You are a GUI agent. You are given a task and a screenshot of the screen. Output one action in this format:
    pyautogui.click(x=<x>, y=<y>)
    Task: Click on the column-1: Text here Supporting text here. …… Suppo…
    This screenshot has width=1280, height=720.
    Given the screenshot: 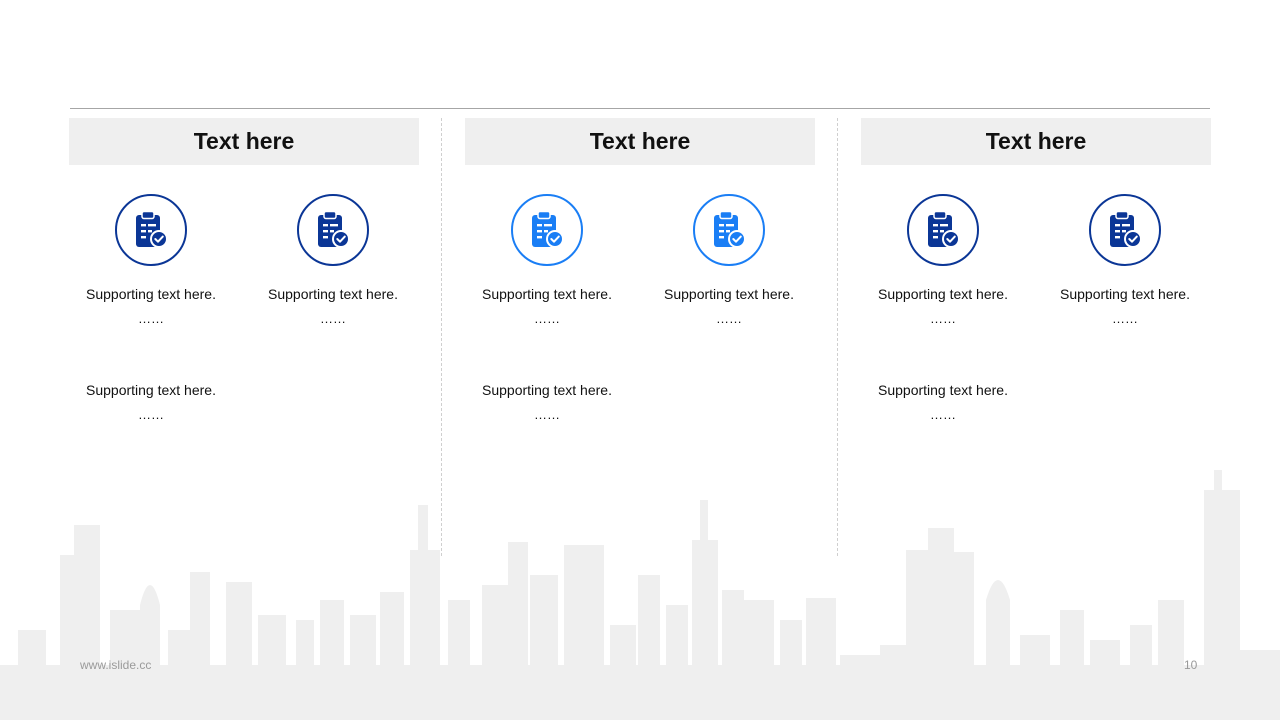 What is the action you would take?
    pyautogui.click(x=244, y=283)
    